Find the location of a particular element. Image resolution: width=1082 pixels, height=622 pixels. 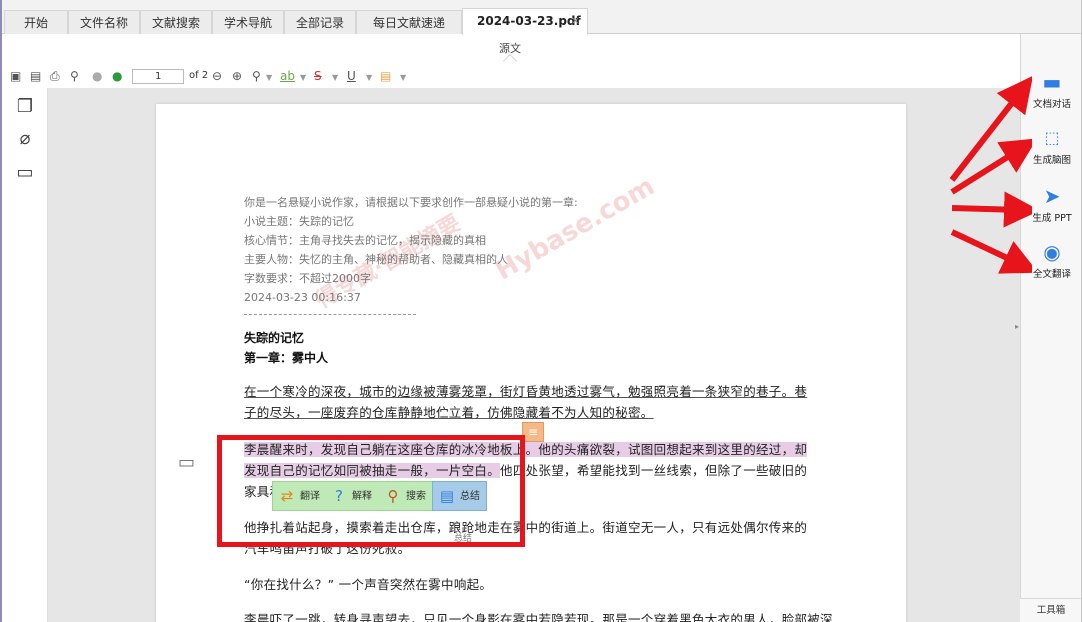

tab-all-records: 全部记录 is located at coordinates (320, 22).